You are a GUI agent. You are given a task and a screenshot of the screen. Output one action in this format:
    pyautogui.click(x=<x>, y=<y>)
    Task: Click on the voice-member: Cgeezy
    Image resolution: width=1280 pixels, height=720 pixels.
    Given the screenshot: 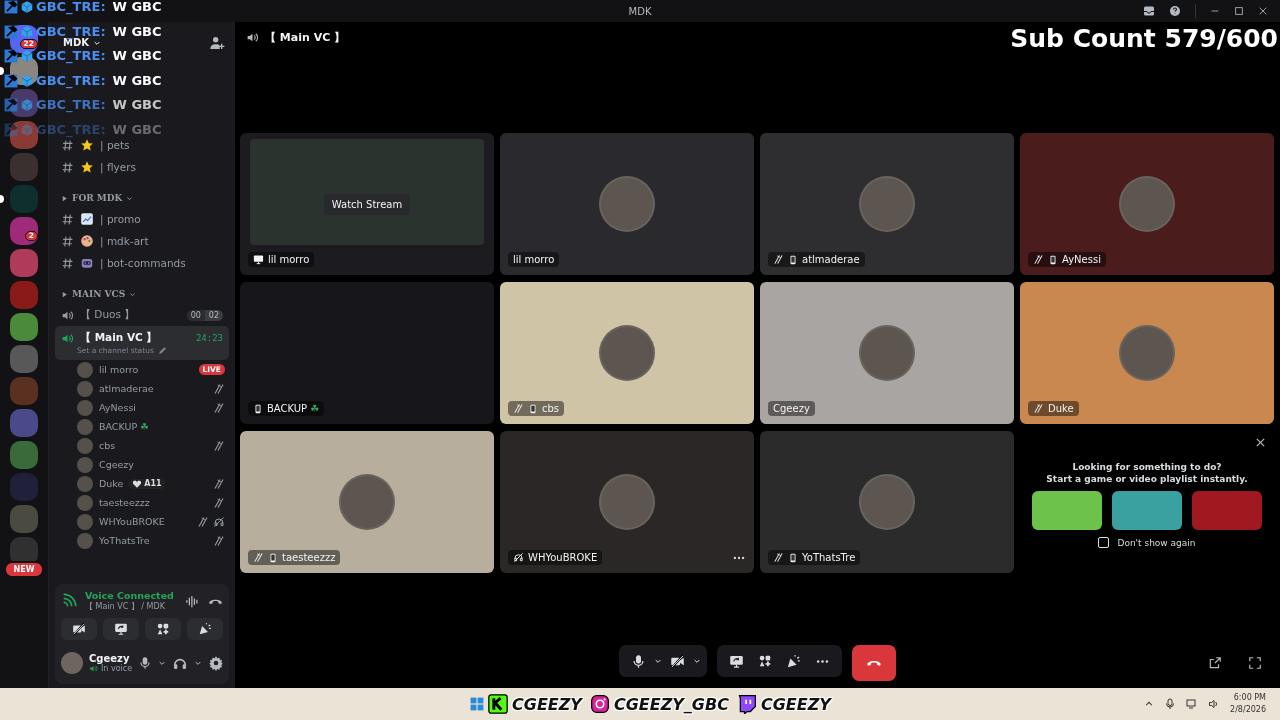 What is the action you would take?
    pyautogui.click(x=142, y=464)
    